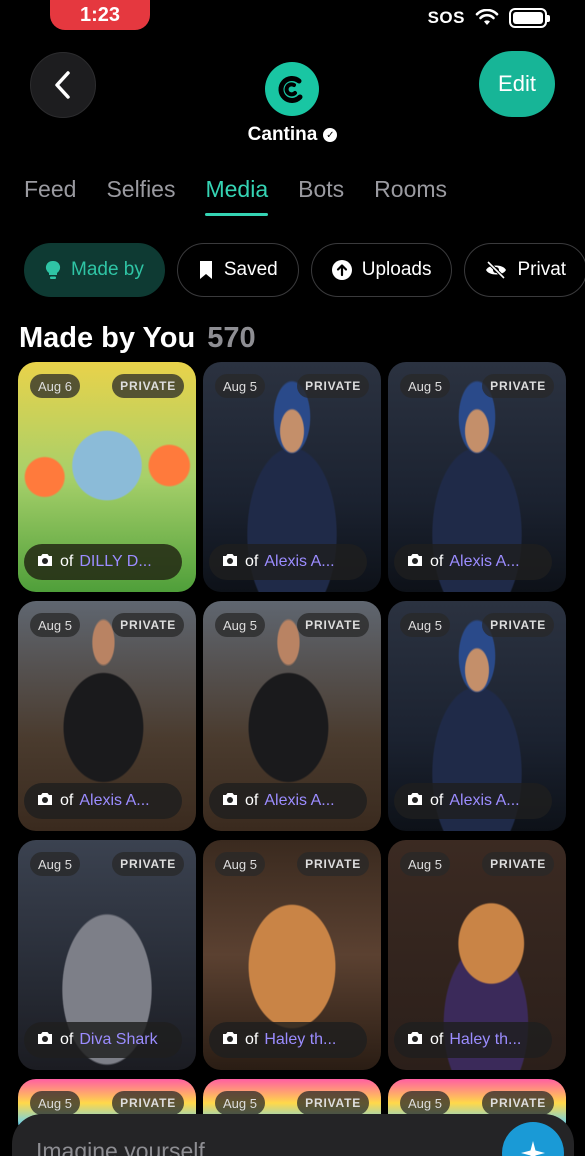 This screenshot has height=1156, width=585. What do you see at coordinates (517, 84) in the screenshot?
I see `edit-button: Edit` at bounding box center [517, 84].